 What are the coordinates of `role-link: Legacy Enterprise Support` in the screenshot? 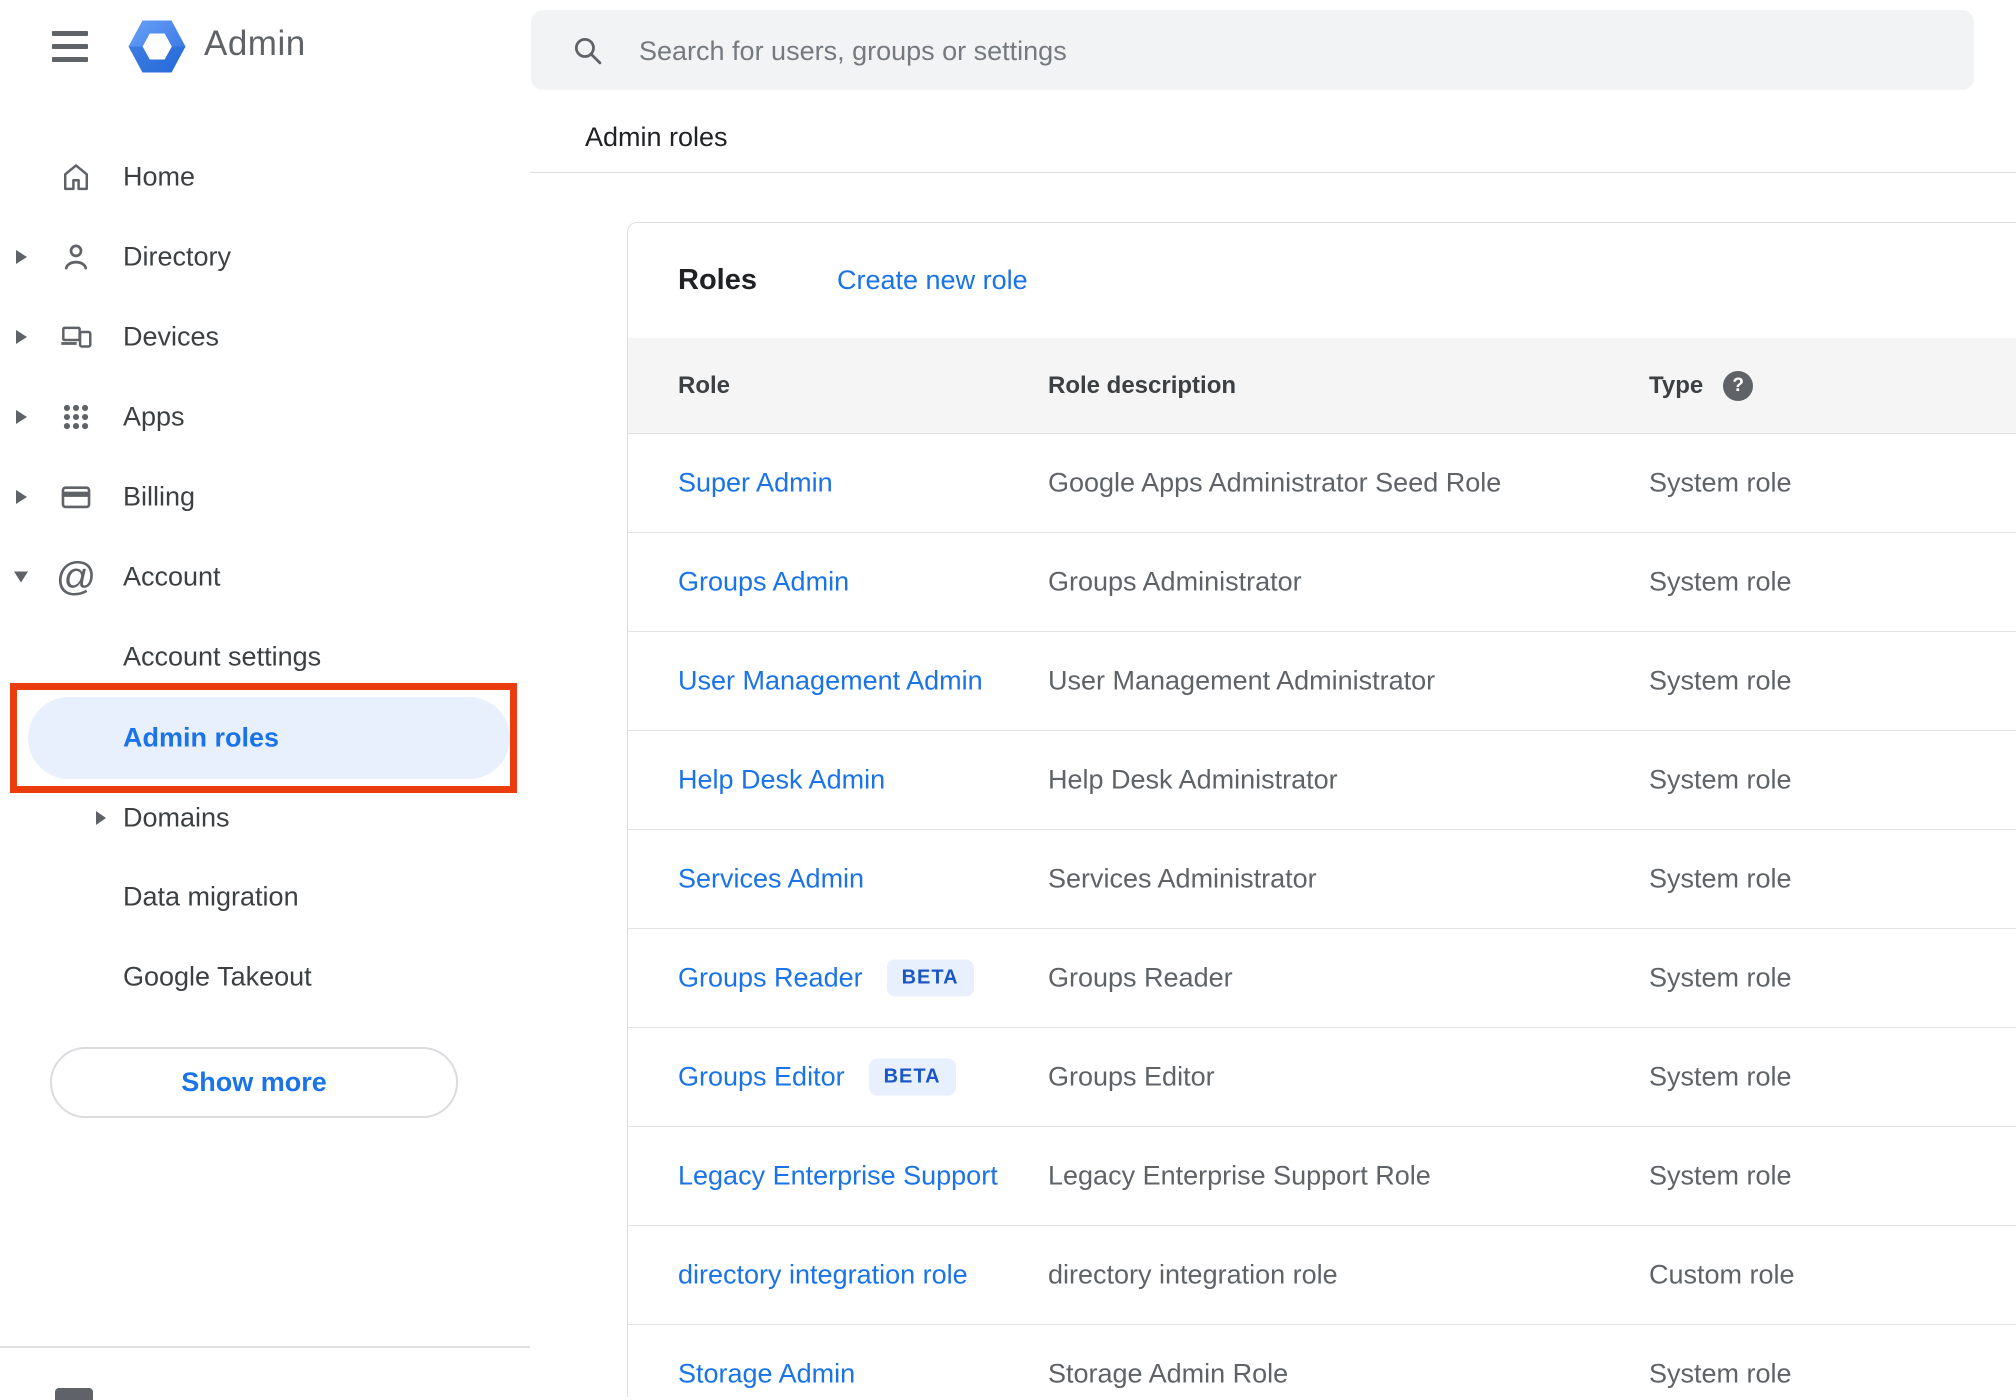 It's located at (838, 1176).